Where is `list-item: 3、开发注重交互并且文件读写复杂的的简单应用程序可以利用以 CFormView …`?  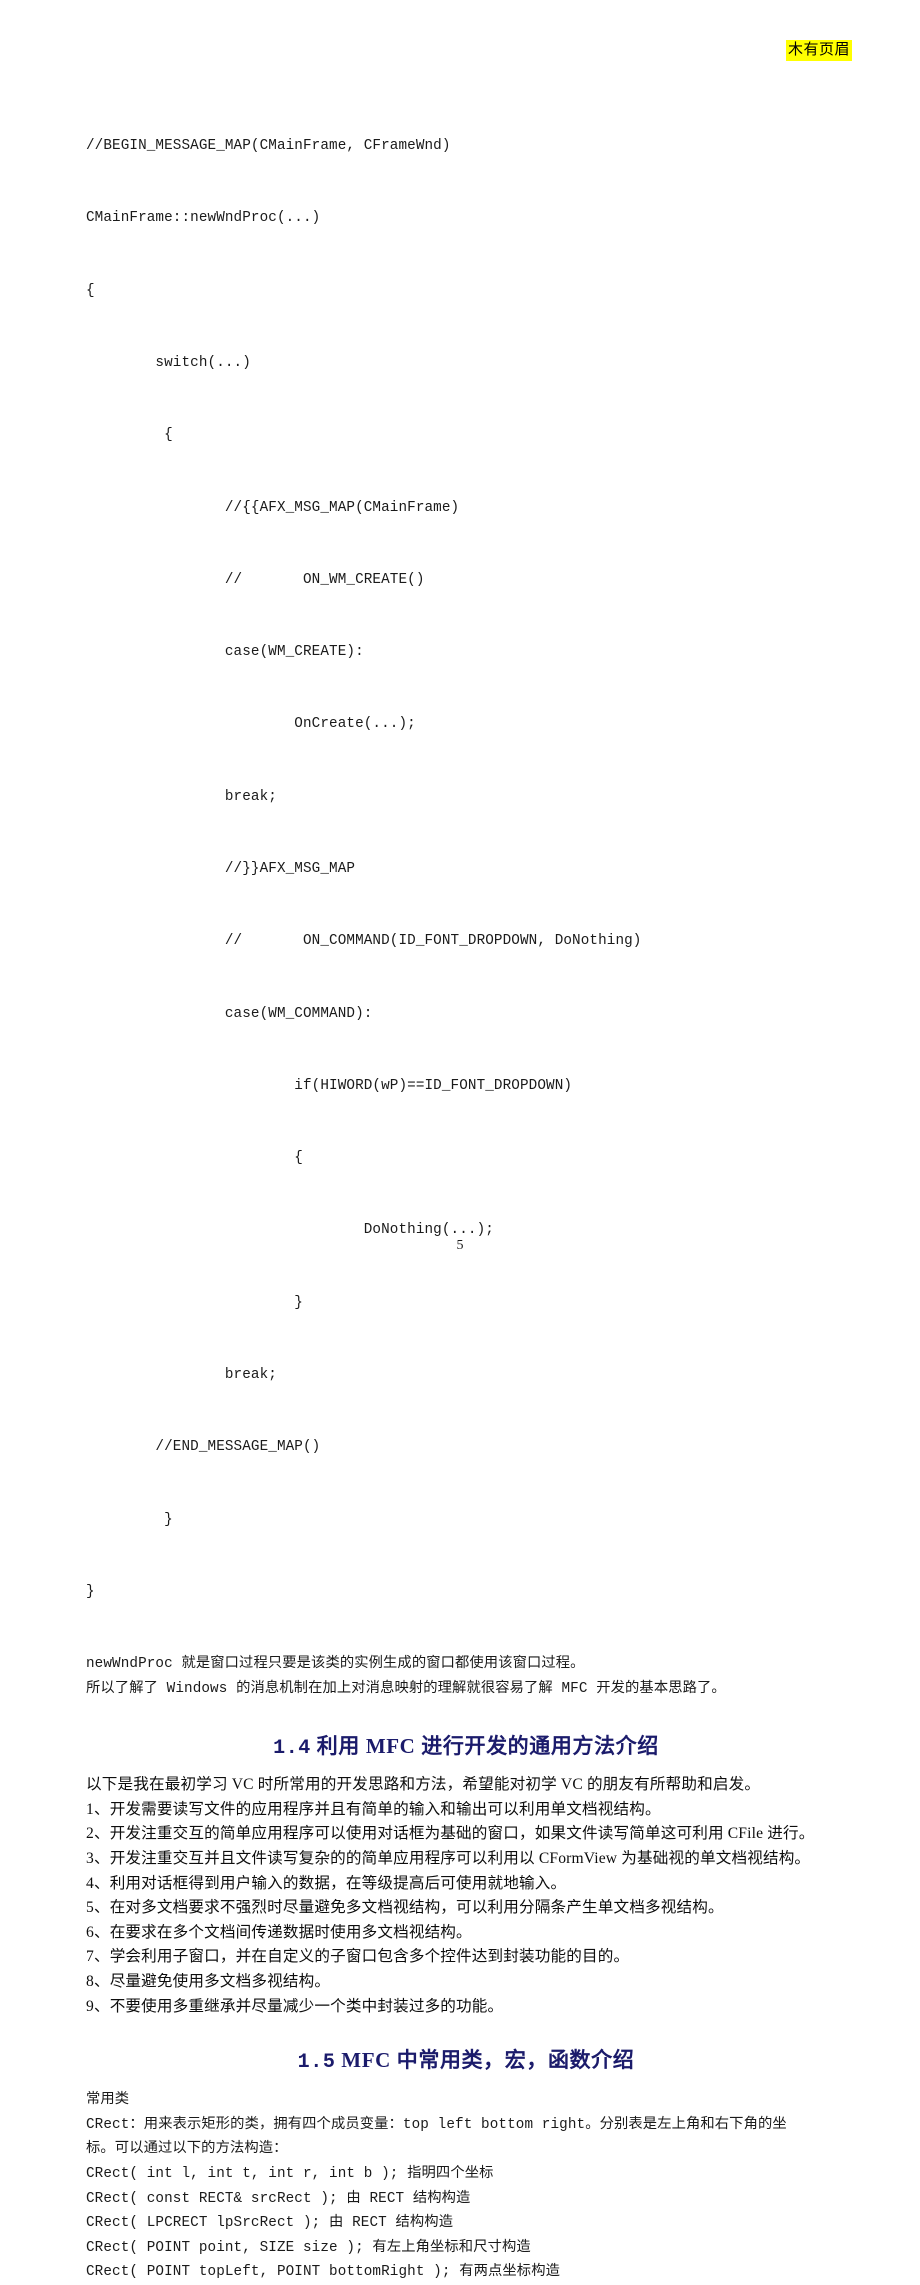 list-item: 3、开发注重交互并且文件读写复杂的的简单应用程序可以利用以 CFormView … is located at coordinates (448, 1859).